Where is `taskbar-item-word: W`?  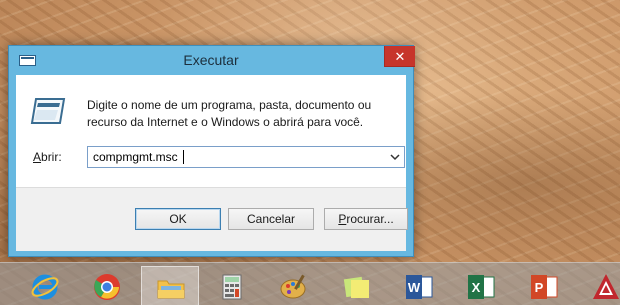 taskbar-item-word: W is located at coordinates (419, 285).